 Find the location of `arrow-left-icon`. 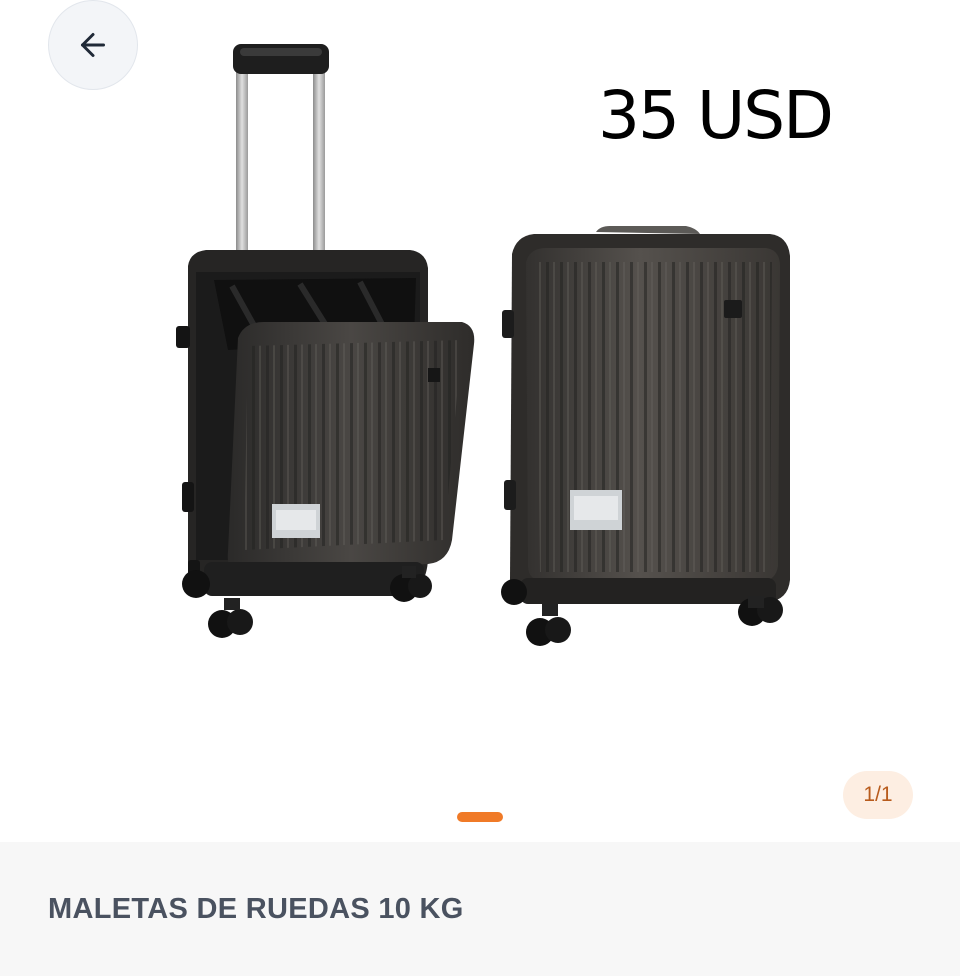

arrow-left-icon is located at coordinates (93, 45).